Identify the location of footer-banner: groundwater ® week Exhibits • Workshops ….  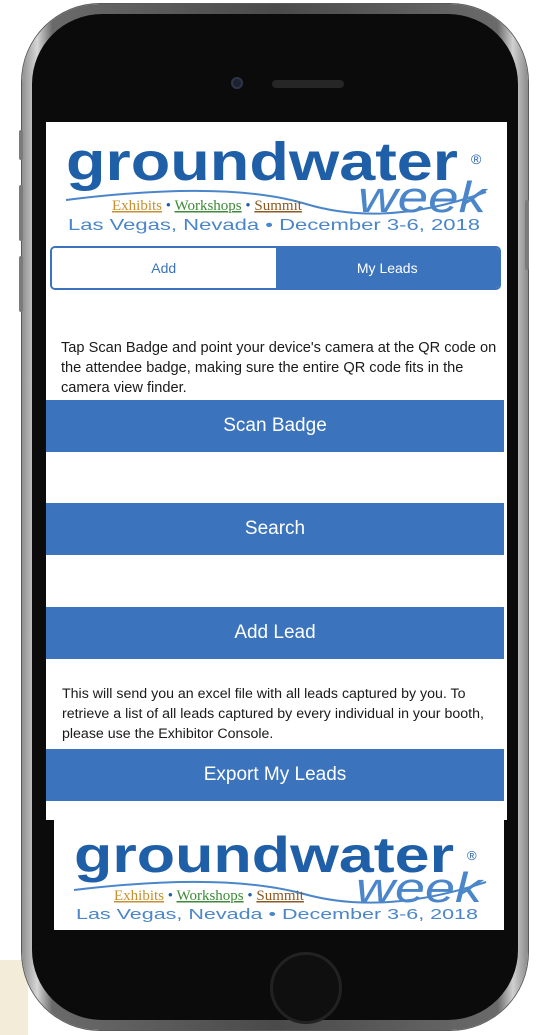
(279, 875).